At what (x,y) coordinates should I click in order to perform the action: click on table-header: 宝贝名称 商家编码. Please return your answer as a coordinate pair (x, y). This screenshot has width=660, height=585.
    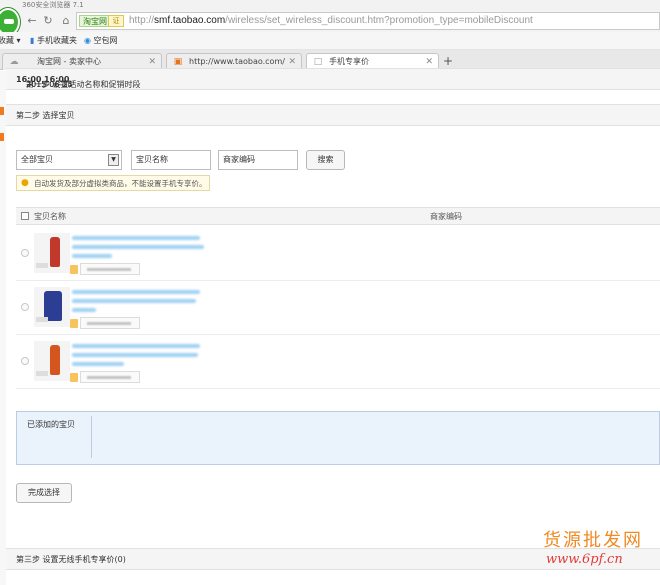
    Looking at the image, I should click on (338, 216).